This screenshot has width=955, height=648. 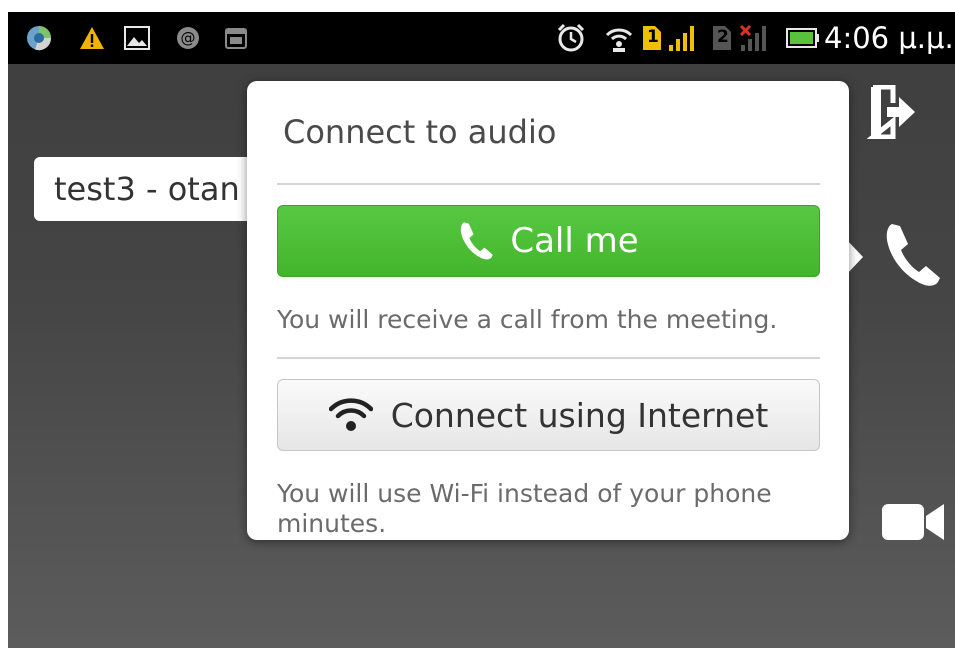 What do you see at coordinates (619, 38) in the screenshot?
I see `wifi-hotspot-icon` at bounding box center [619, 38].